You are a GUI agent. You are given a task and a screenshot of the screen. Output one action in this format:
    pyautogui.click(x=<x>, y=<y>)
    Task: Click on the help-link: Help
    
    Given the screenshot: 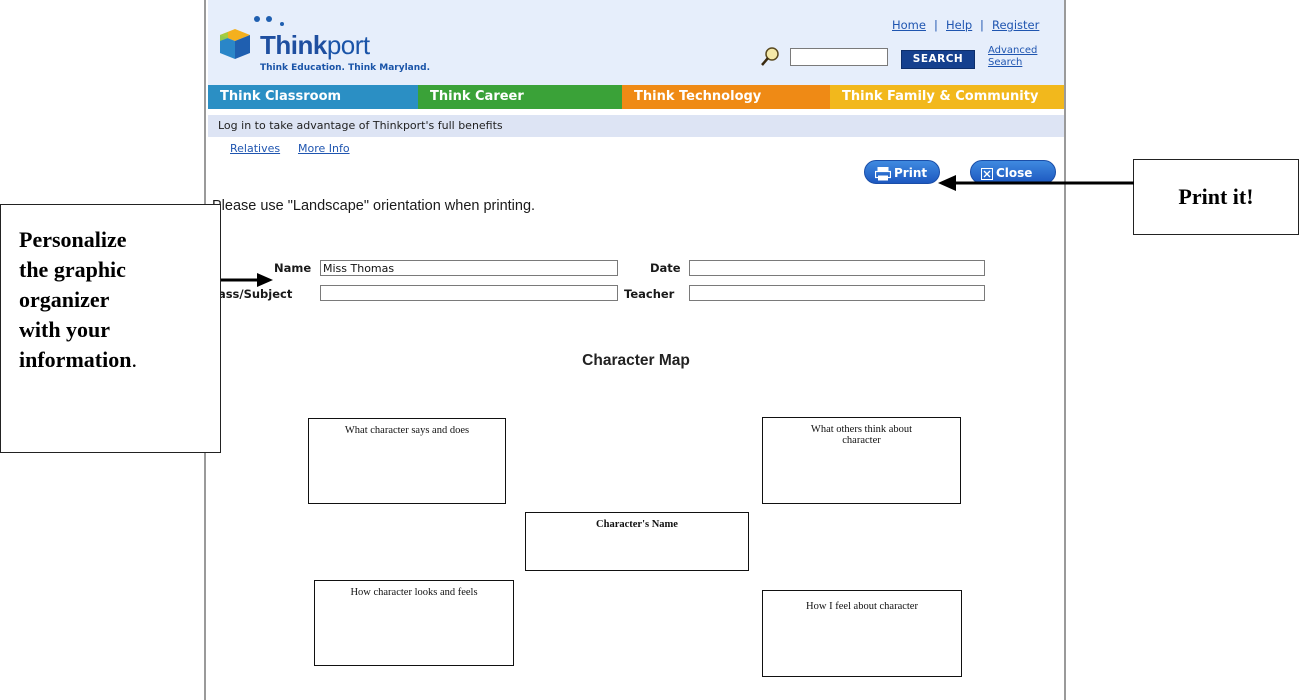 What is the action you would take?
    pyautogui.click(x=959, y=25)
    